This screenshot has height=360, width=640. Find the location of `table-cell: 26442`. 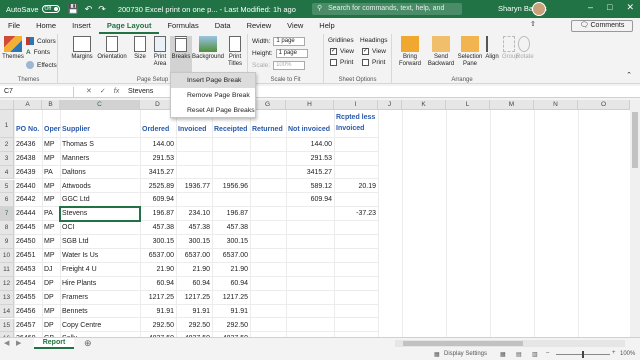

table-cell: 26442 is located at coordinates (28, 200).